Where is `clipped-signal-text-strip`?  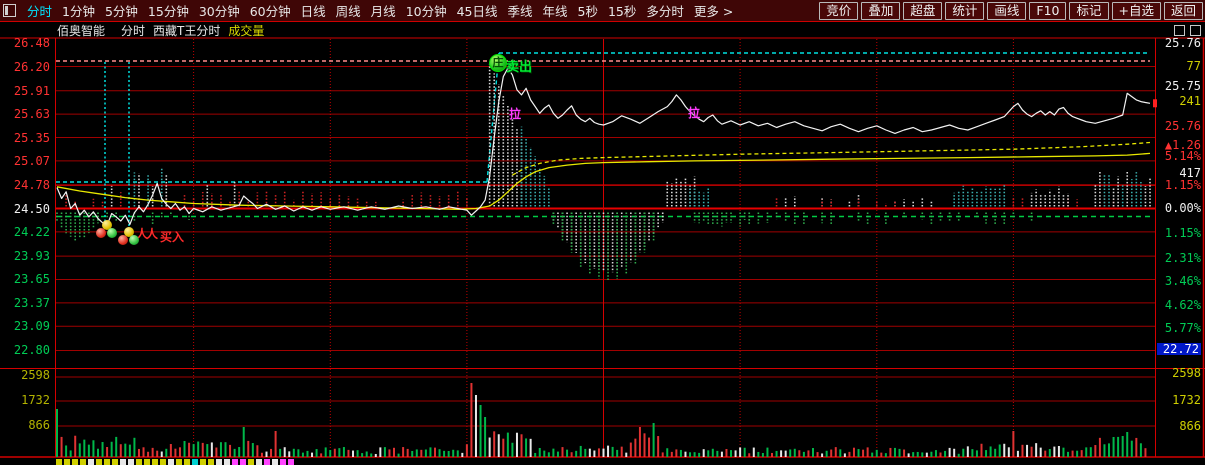
clipped-signal-text-strip is located at coordinates (175, 462).